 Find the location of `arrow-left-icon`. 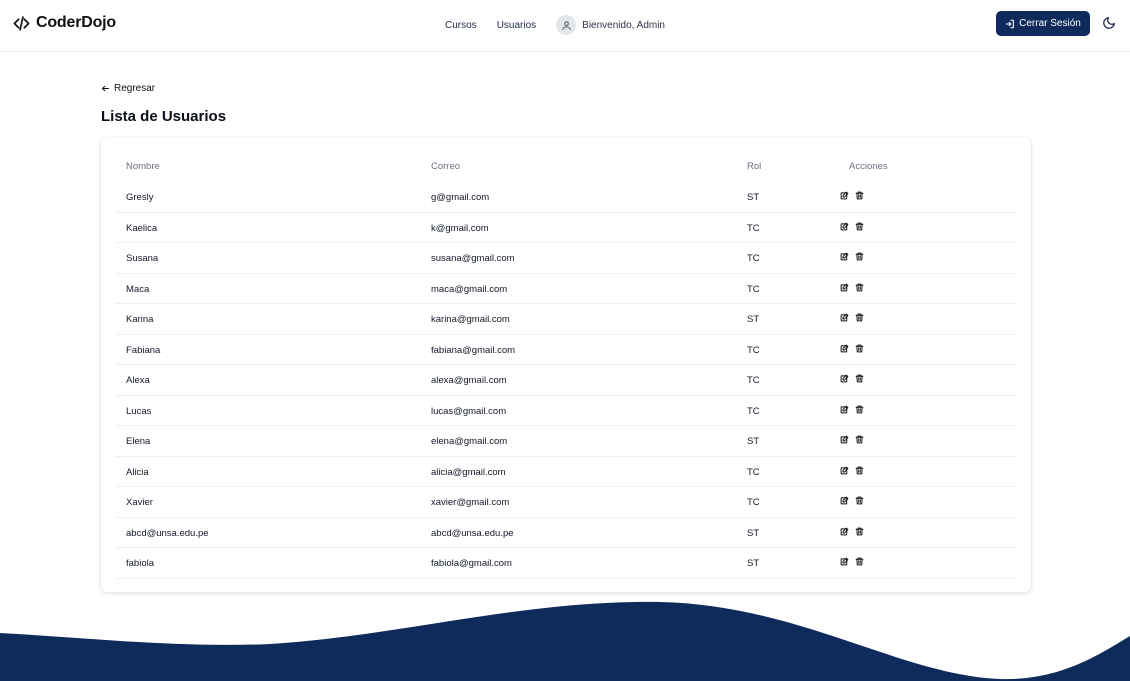

arrow-left-icon is located at coordinates (105, 88).